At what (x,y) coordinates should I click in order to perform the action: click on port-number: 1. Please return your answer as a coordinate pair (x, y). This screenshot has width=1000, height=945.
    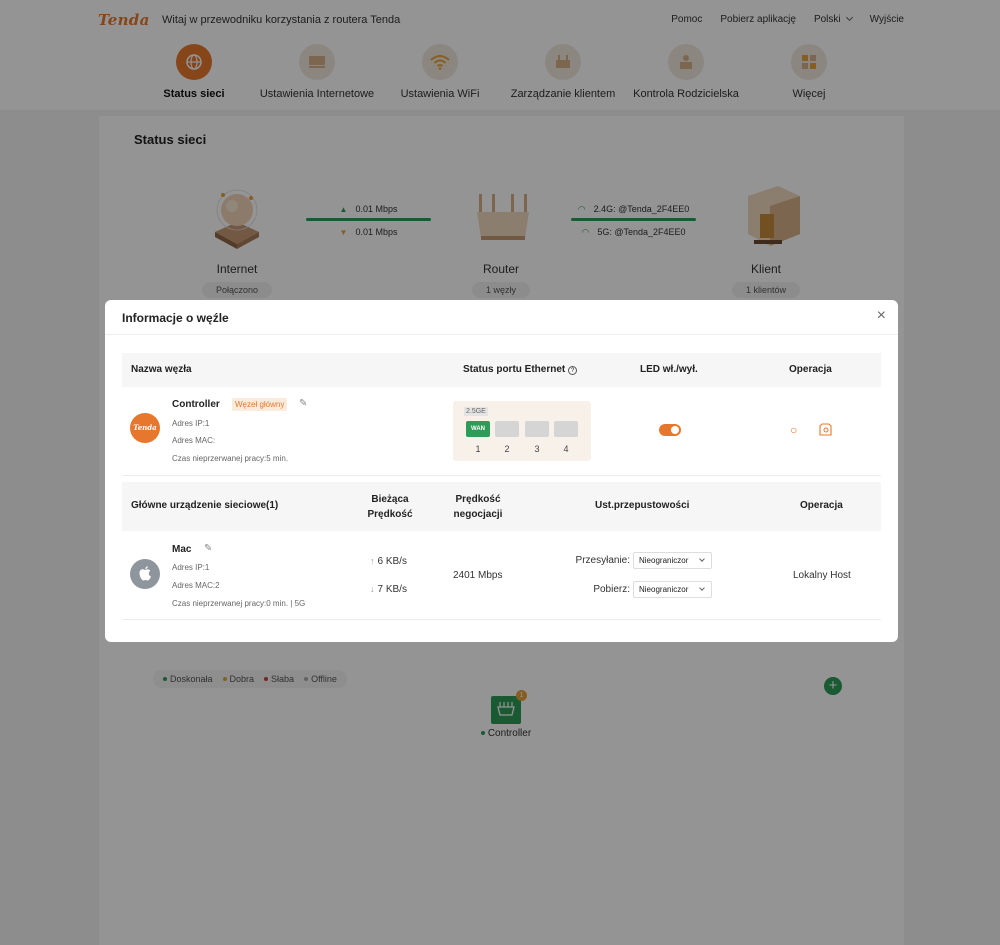
    Looking at the image, I should click on (478, 449).